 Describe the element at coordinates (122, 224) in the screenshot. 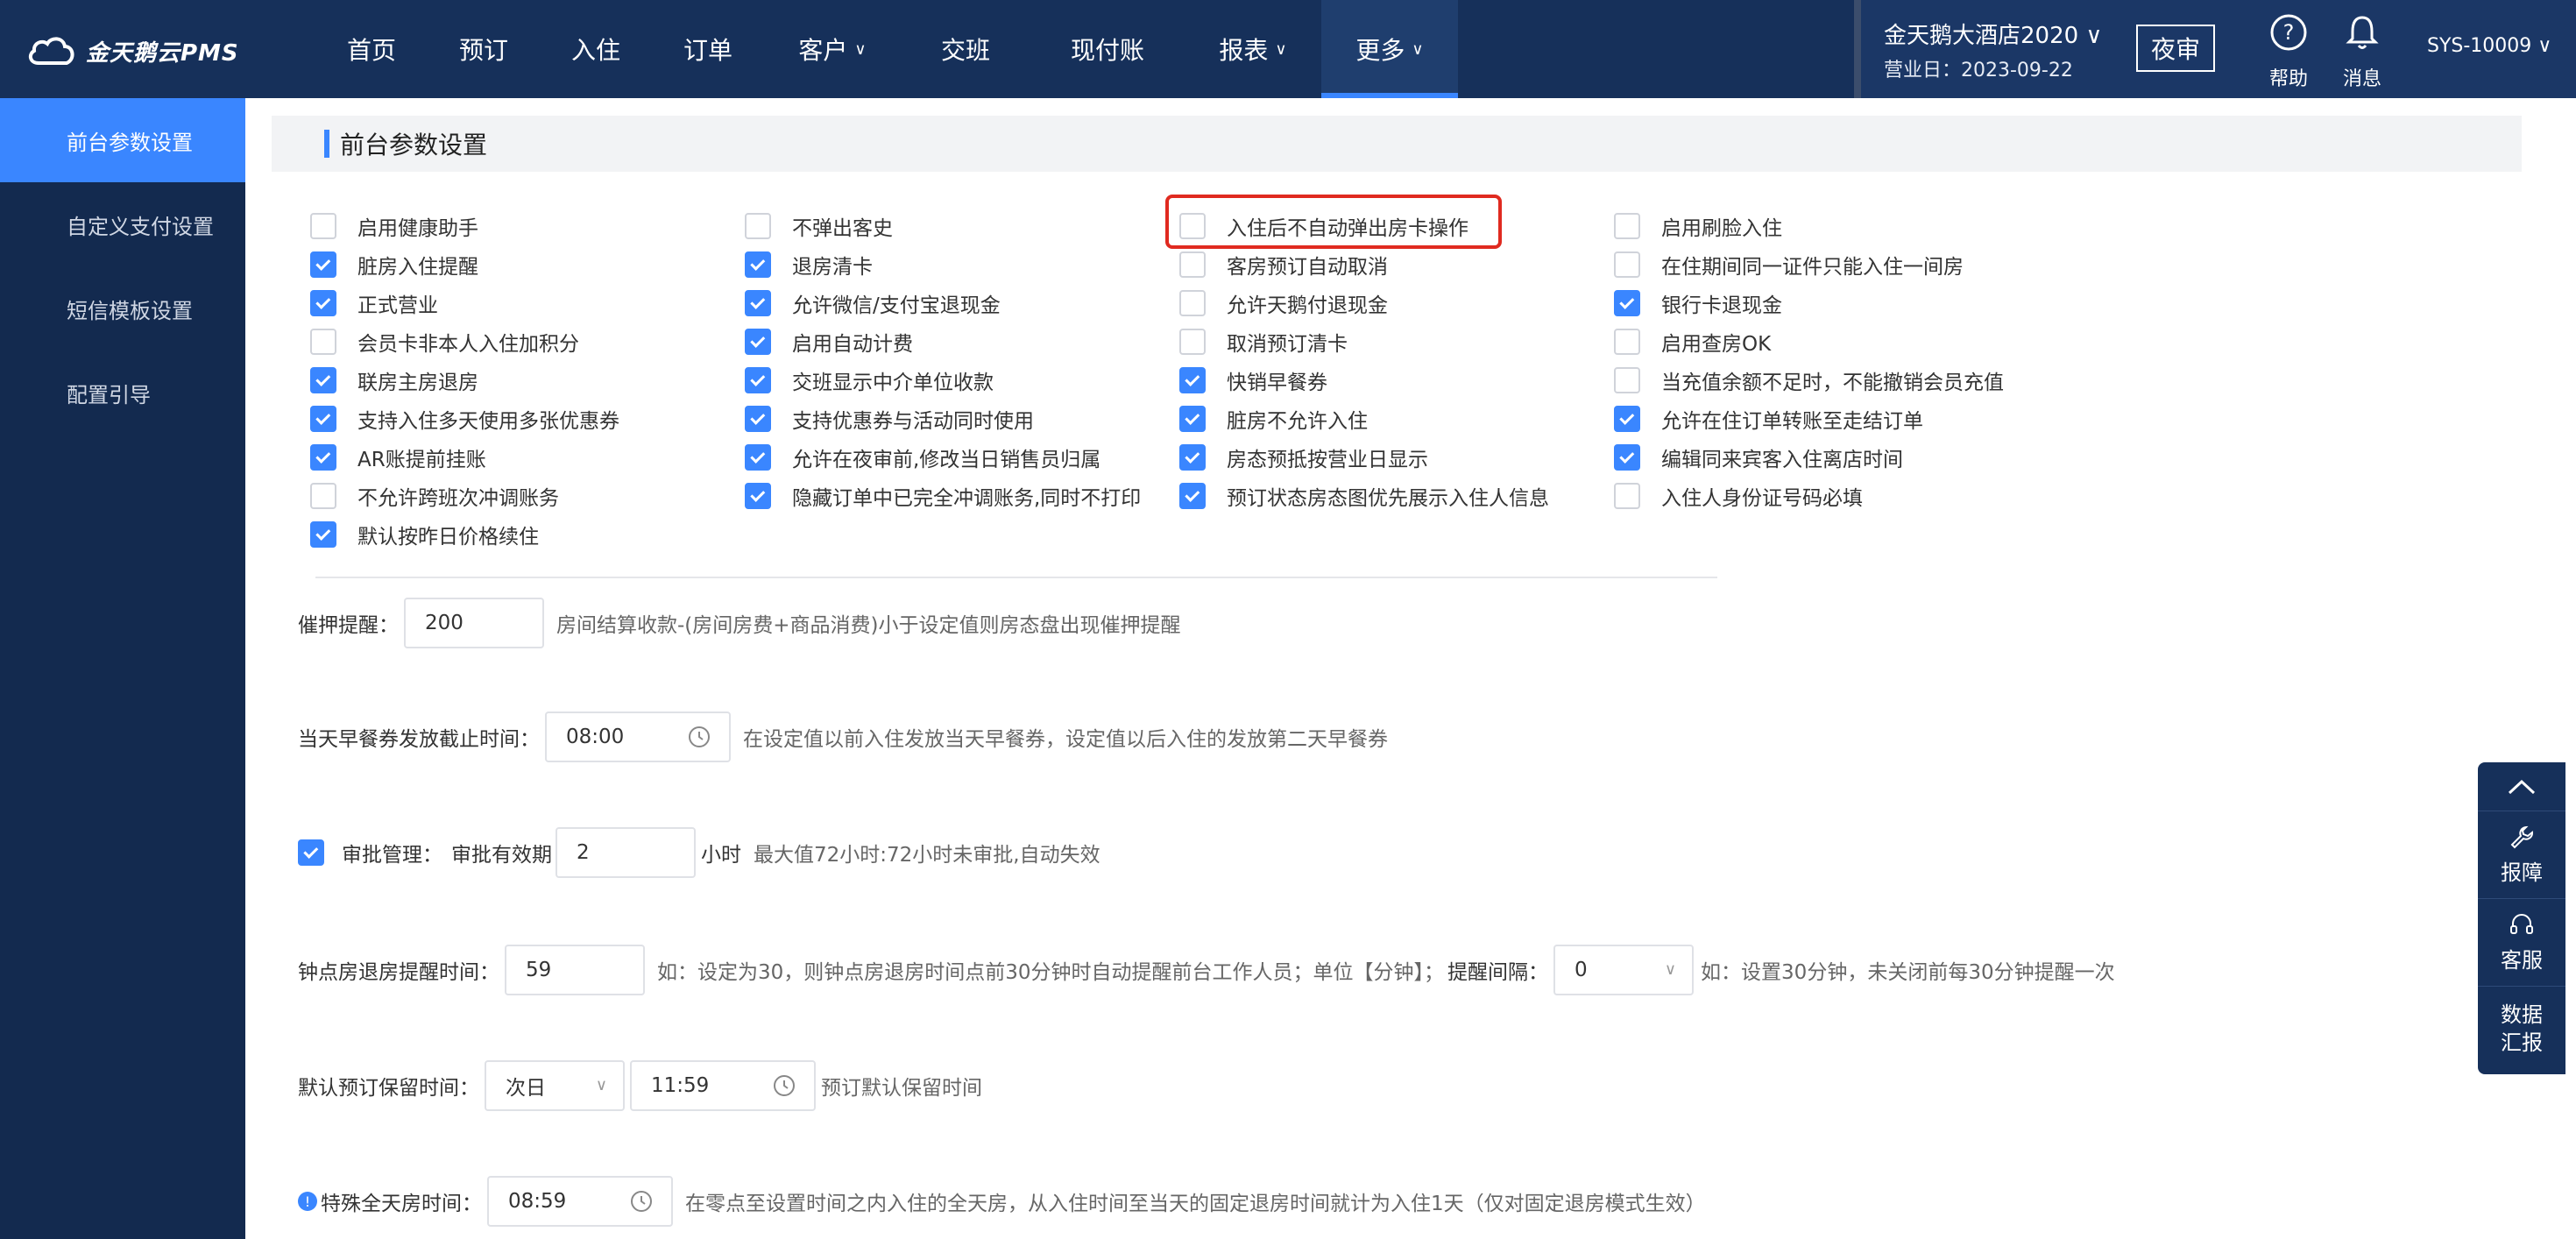

I see `sidebar-item-1: 自定义支付设置` at that location.